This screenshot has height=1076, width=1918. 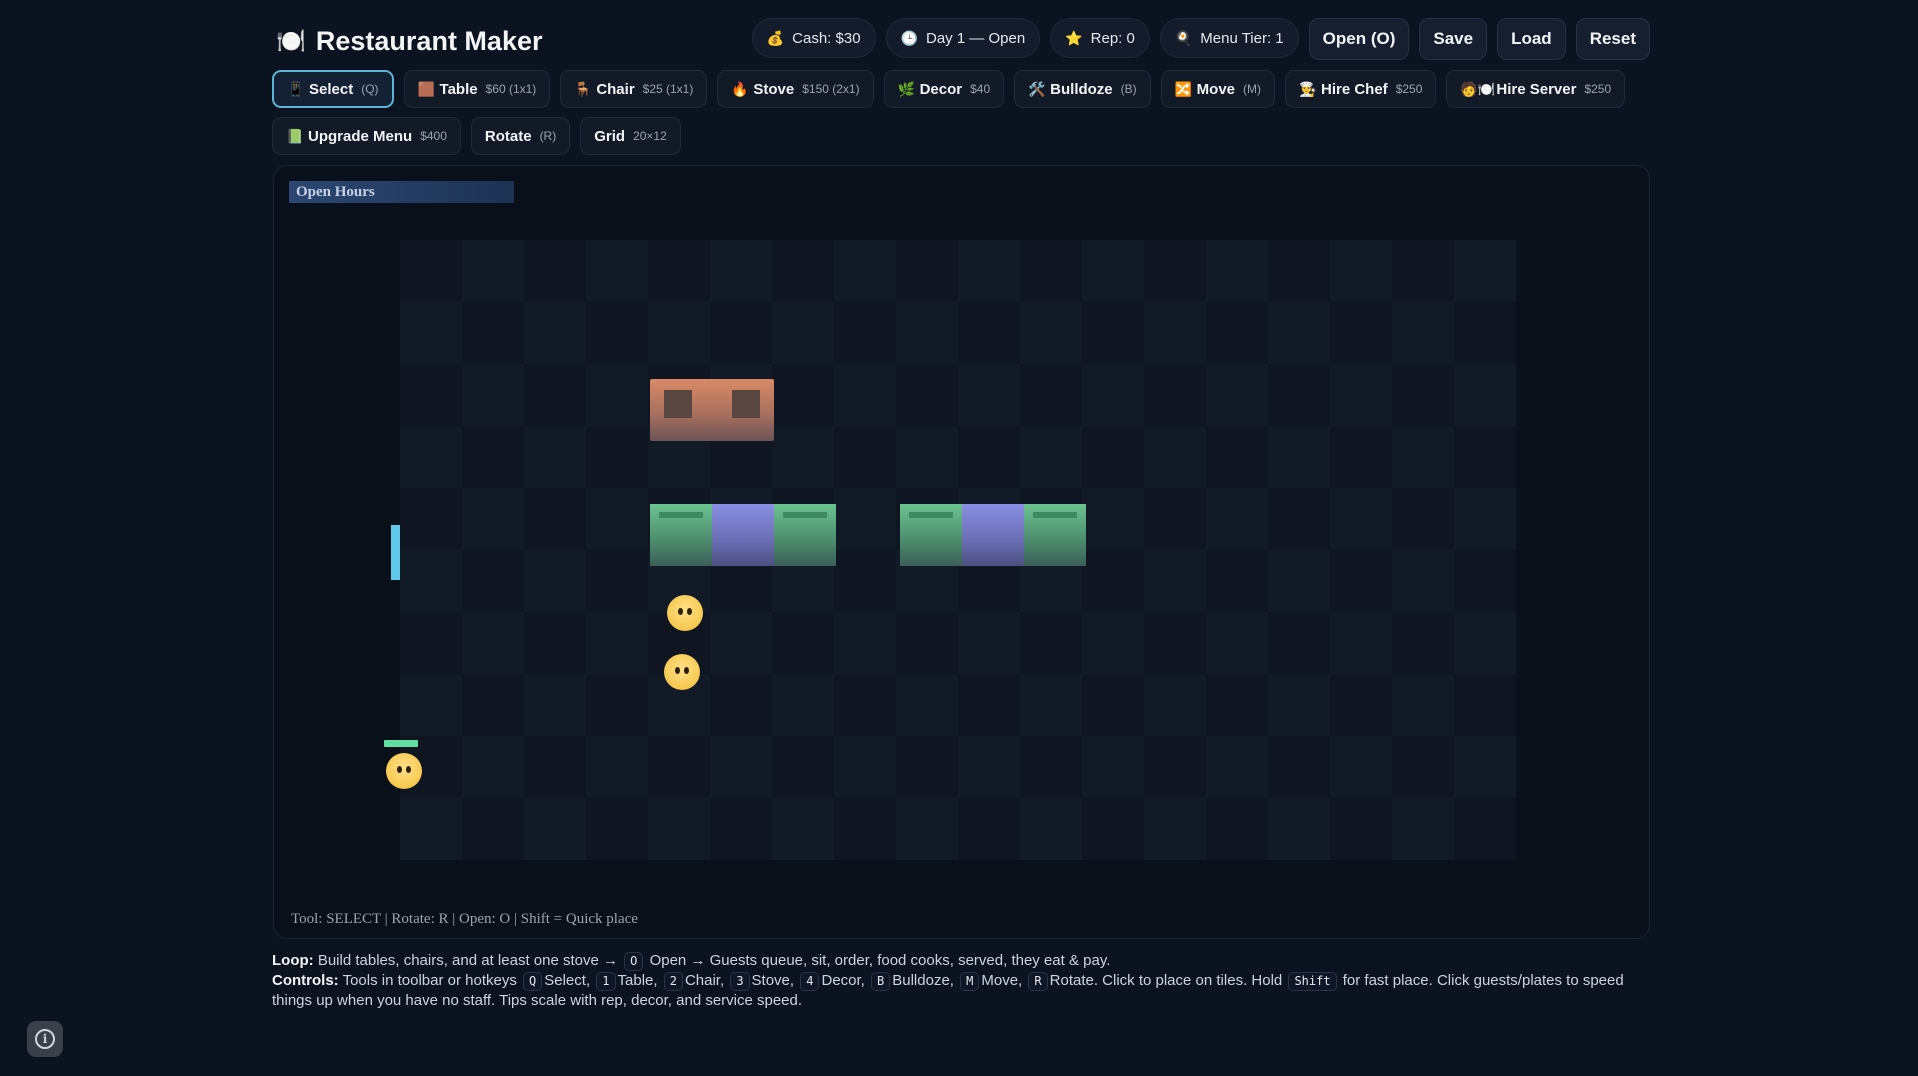 I want to click on save-button: Save, so click(x=1453, y=39).